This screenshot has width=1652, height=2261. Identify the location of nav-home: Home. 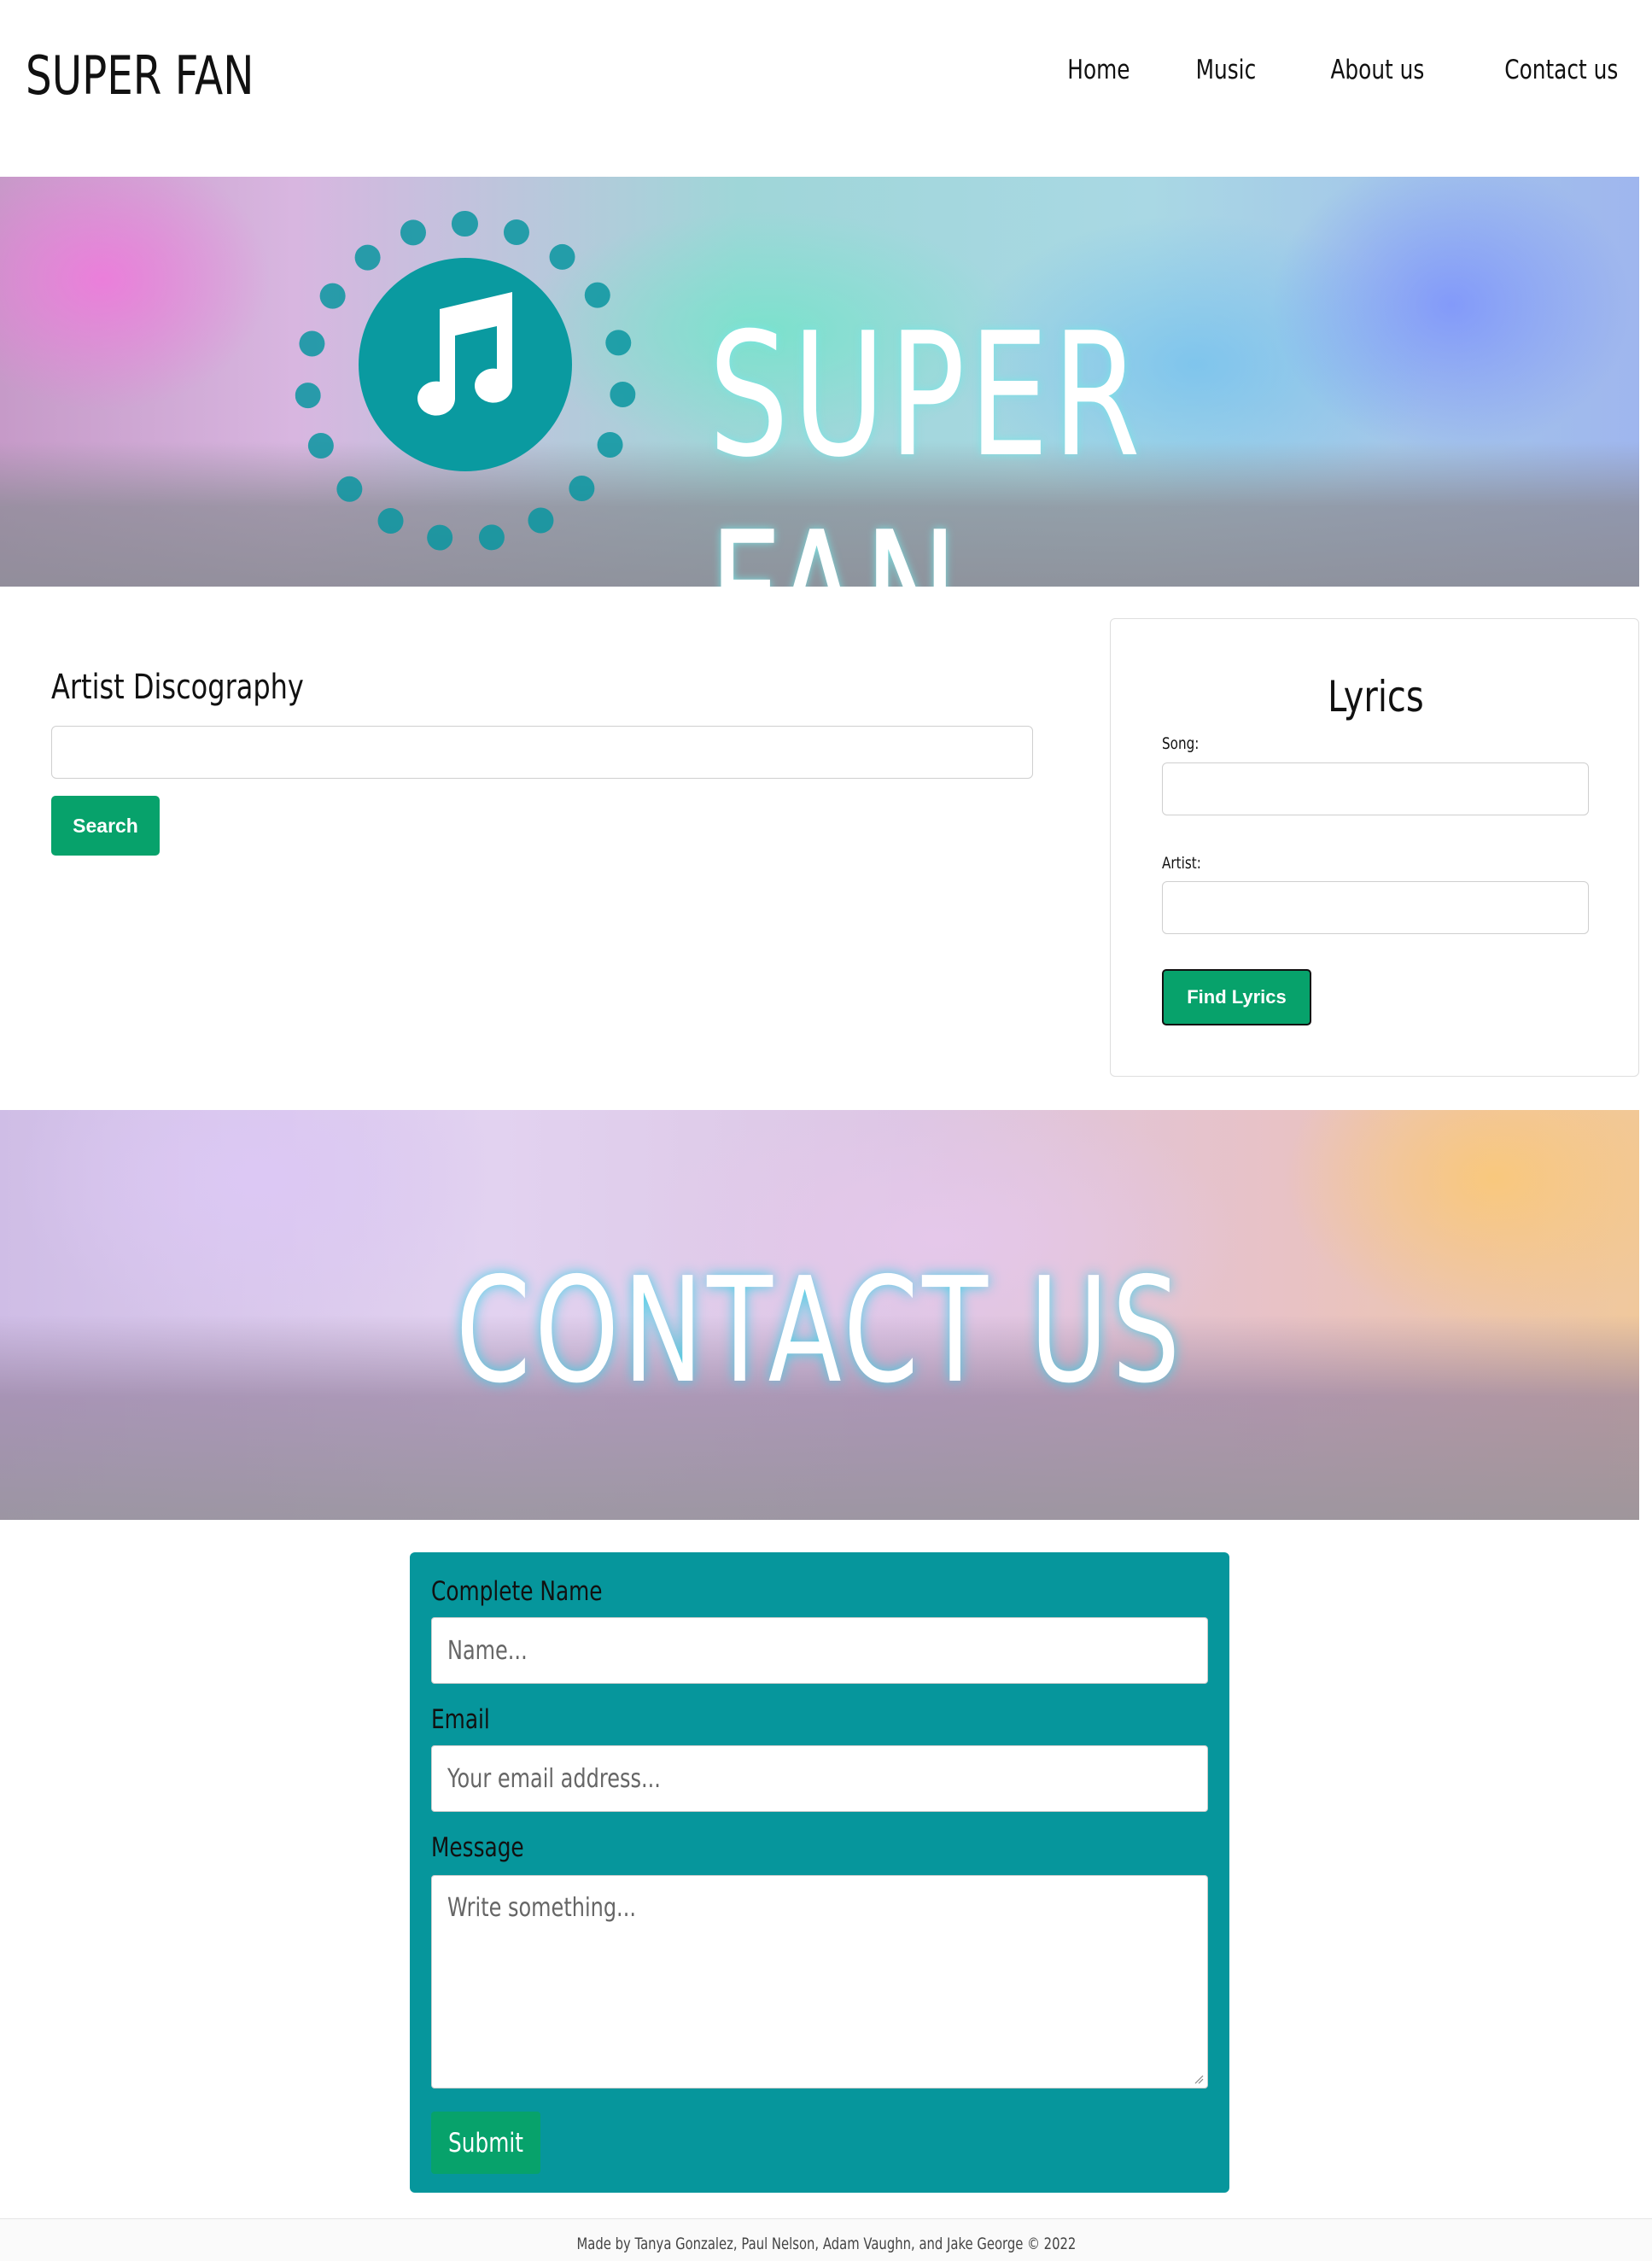
(1098, 70).